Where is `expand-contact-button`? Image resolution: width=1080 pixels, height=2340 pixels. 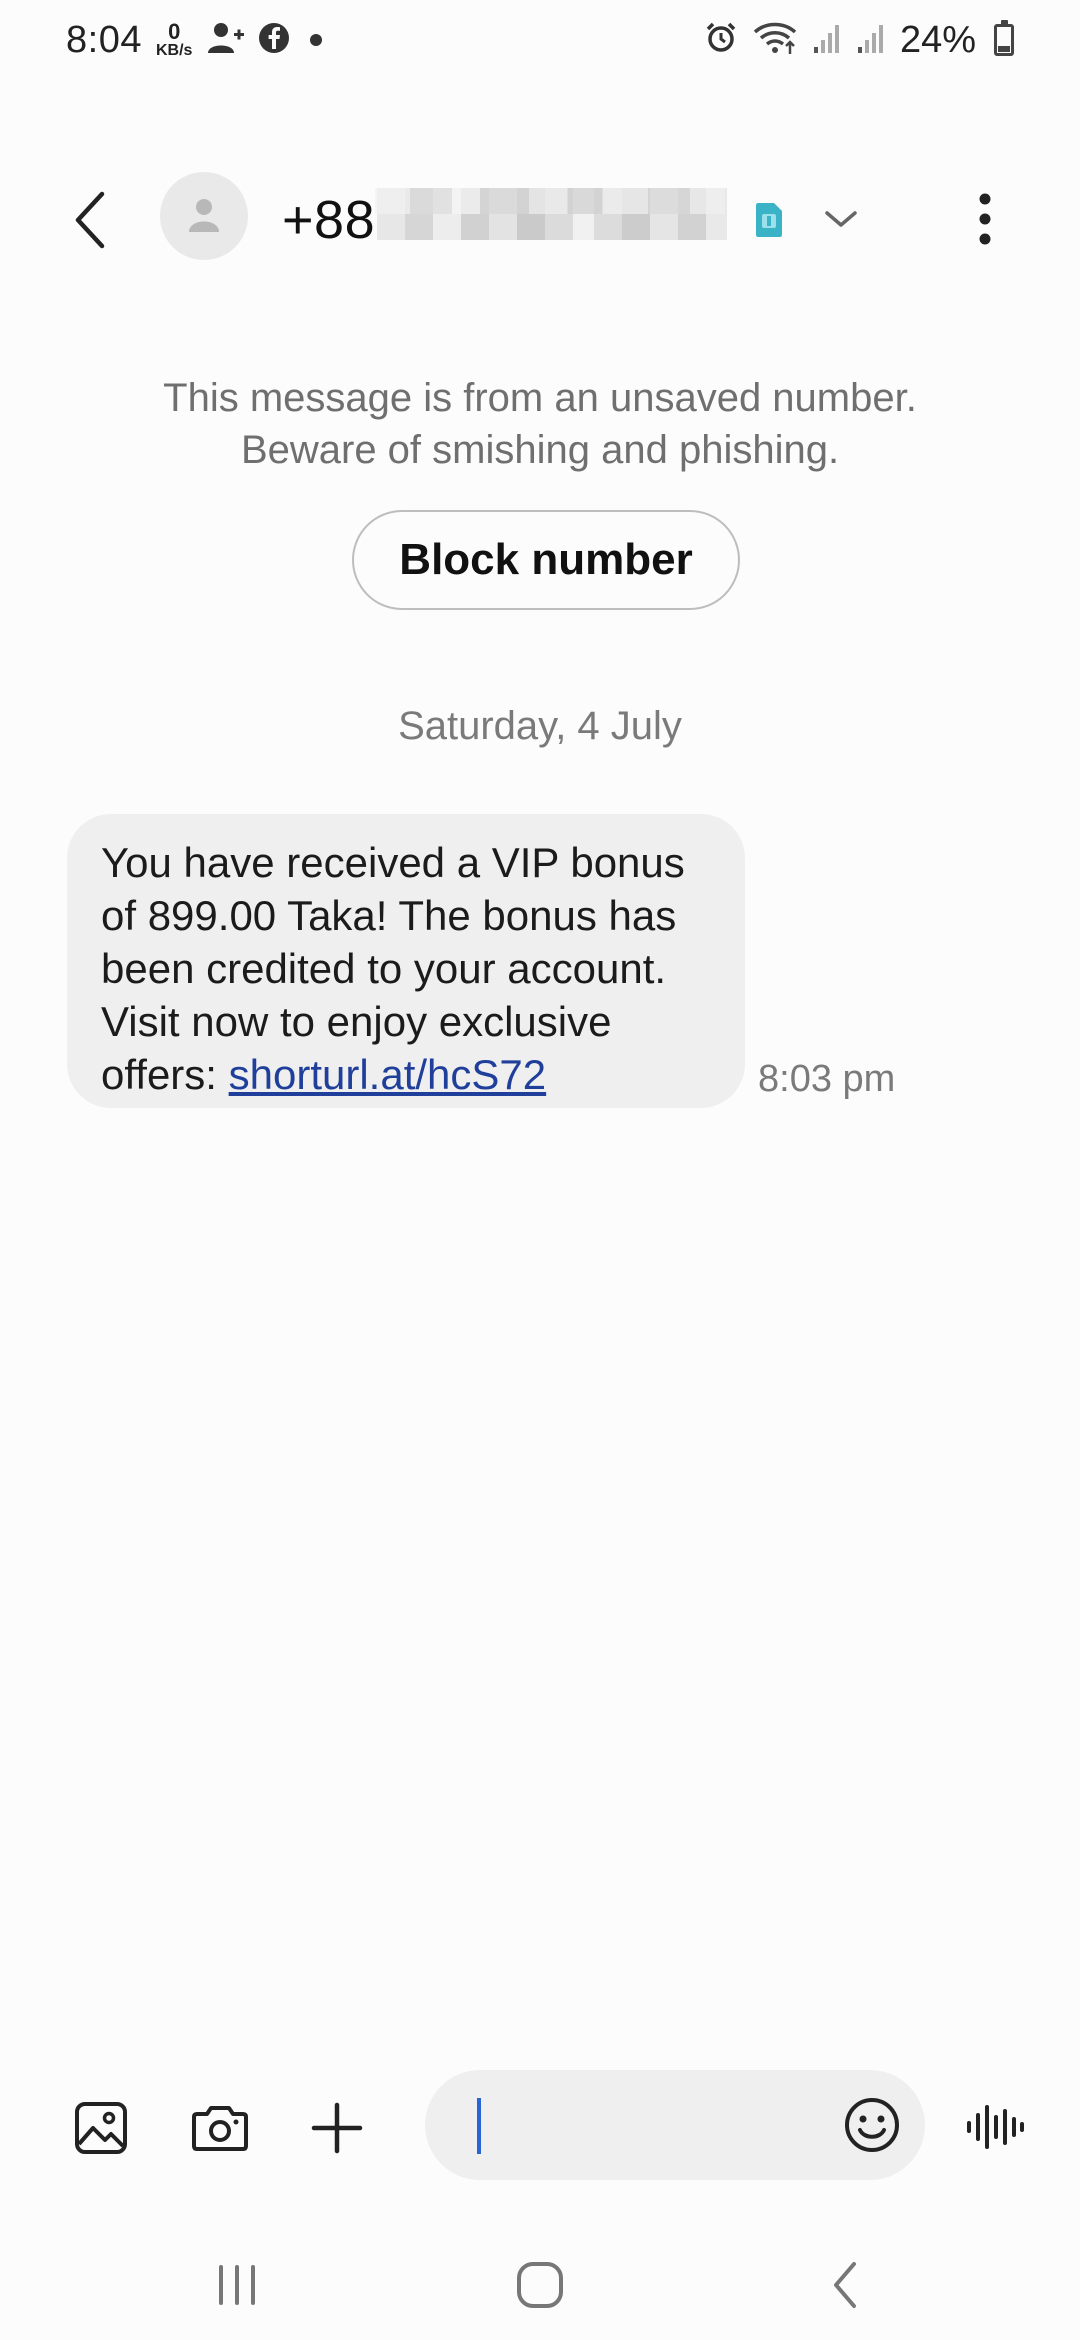 expand-contact-button is located at coordinates (841, 219).